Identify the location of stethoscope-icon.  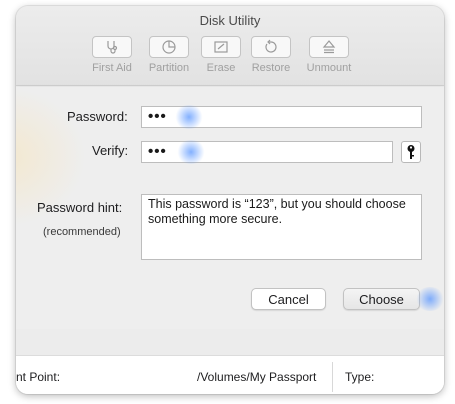
(112, 47).